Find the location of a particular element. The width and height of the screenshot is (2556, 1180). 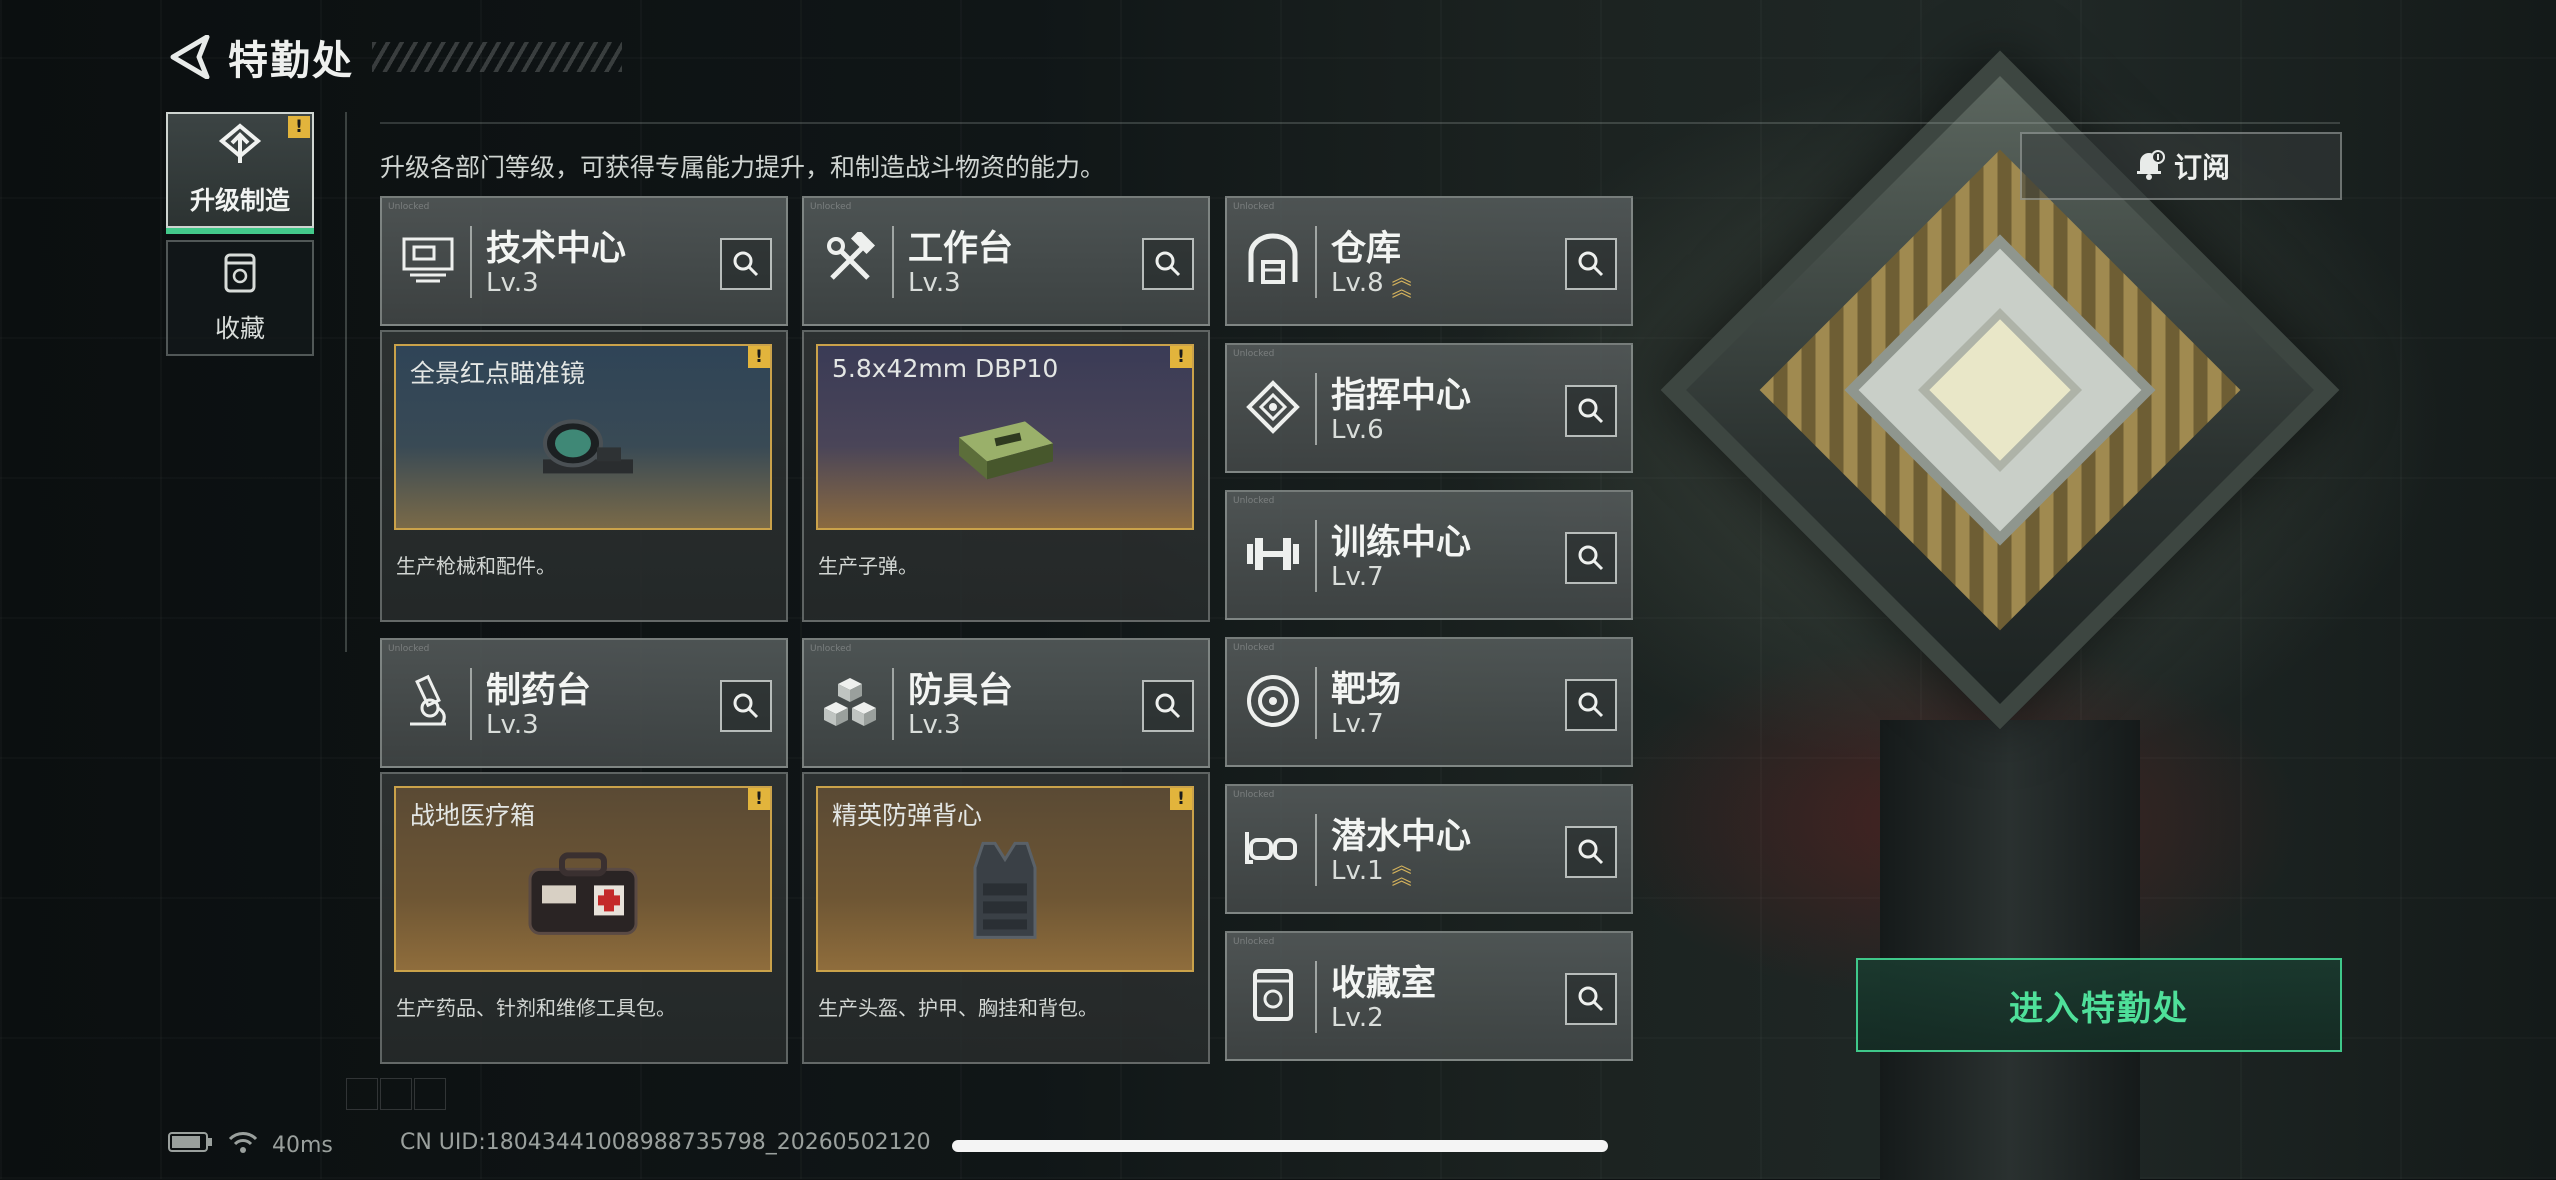

product-slot: ! 精英防弹背心 is located at coordinates (1005, 879).